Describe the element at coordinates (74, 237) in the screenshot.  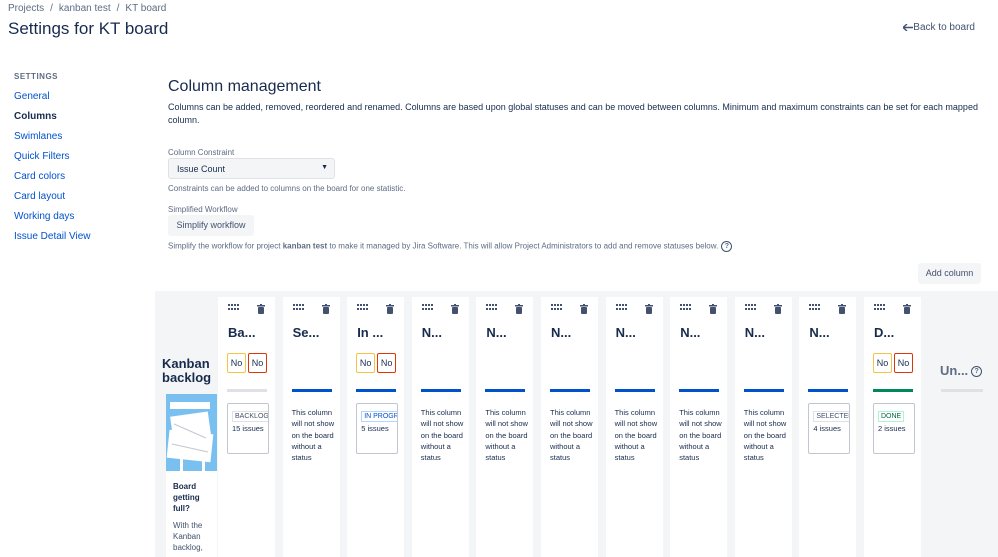
I see `sidebar-item-issue-detail-view: Issue Detail View` at that location.